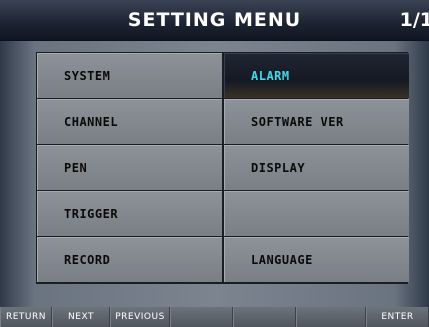  I want to click on menu-item-pen: PEN, so click(129, 167).